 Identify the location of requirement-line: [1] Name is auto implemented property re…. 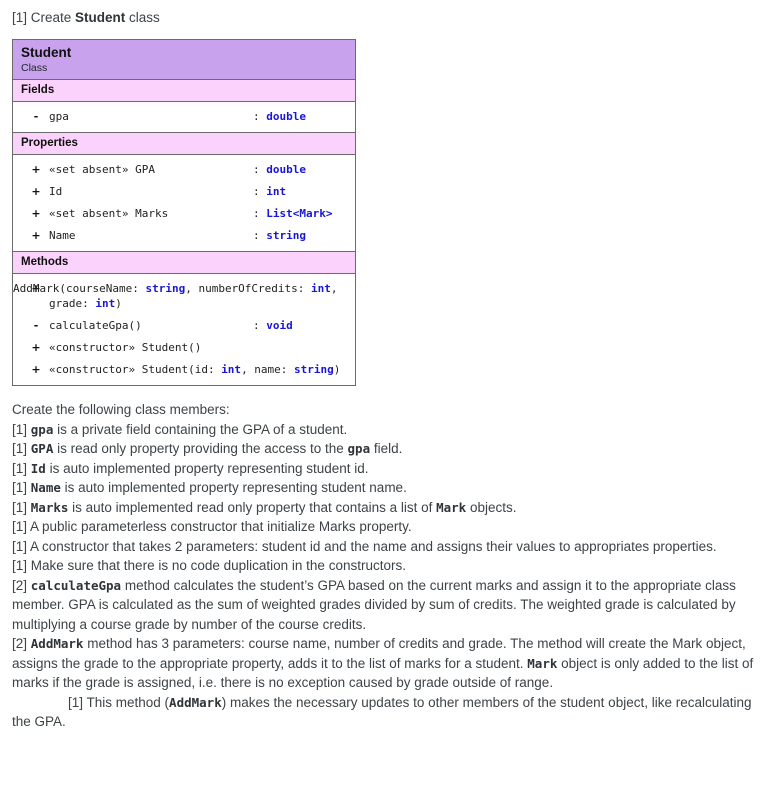
(388, 488).